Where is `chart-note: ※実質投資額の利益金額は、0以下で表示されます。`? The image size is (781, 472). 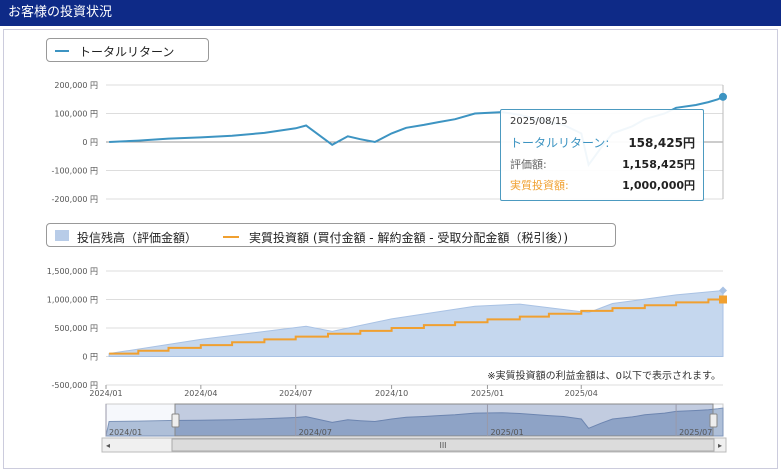
chart-note: ※実質投資額の利益金額は、0以下で表示されます。 is located at coordinates (604, 375).